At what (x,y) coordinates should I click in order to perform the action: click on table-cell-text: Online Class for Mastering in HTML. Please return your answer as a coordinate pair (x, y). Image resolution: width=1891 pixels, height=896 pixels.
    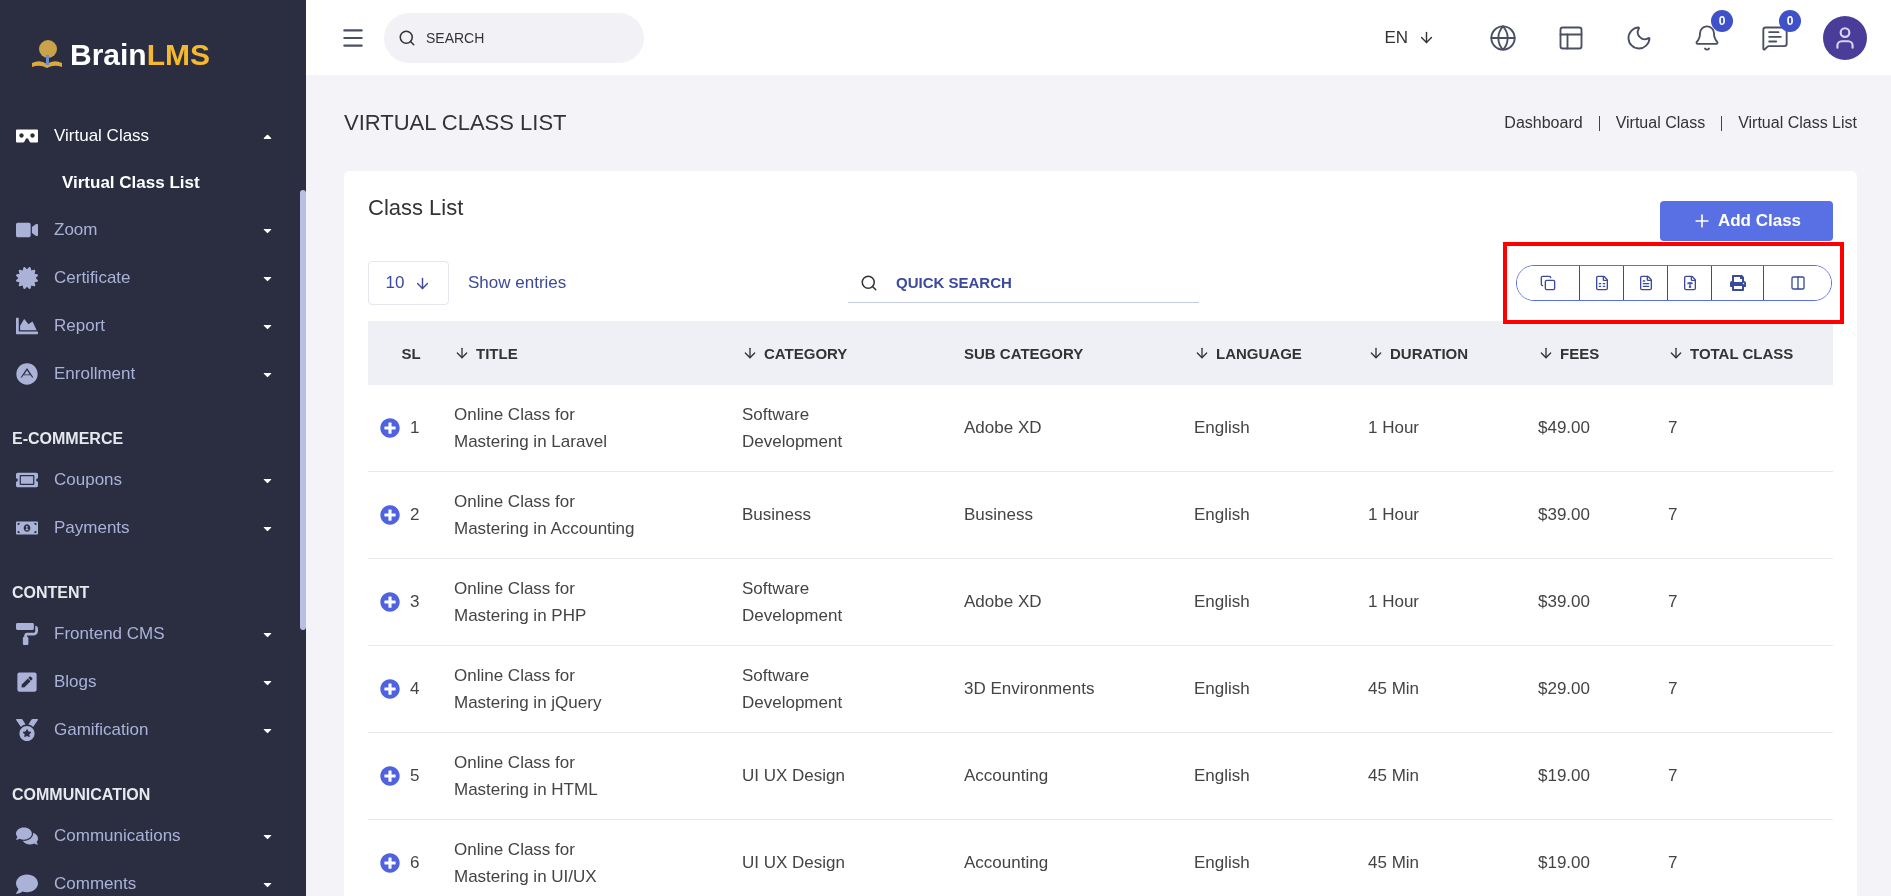
    Looking at the image, I should click on (526, 776).